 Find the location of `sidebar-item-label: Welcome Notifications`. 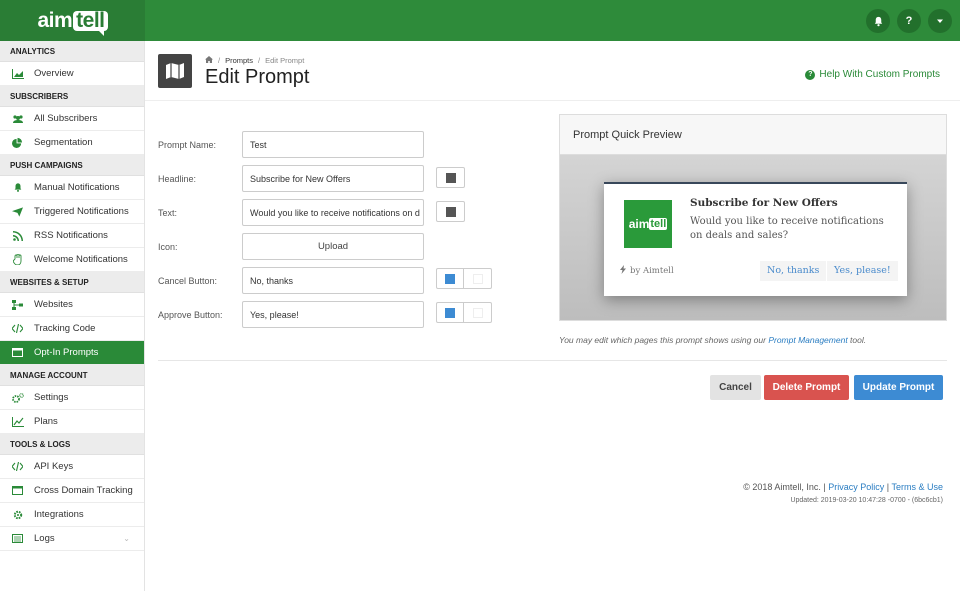

sidebar-item-label: Welcome Notifications is located at coordinates (81, 259).